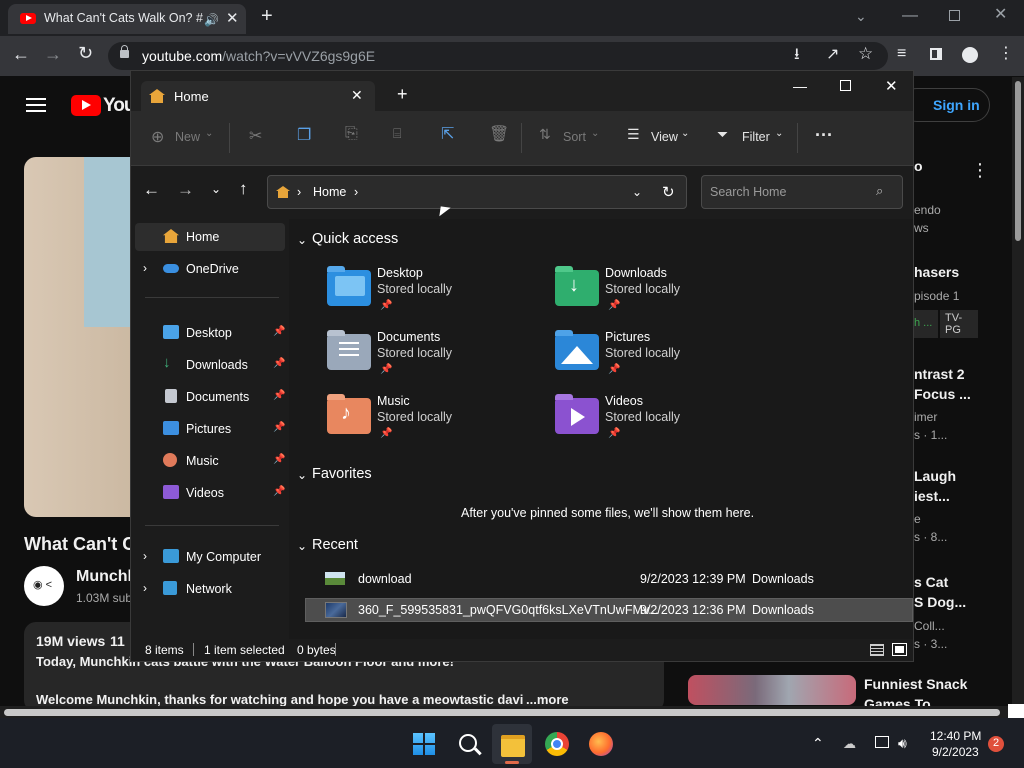 The image size is (1024, 768). I want to click on minimize-icon: —, so click(910, 16).